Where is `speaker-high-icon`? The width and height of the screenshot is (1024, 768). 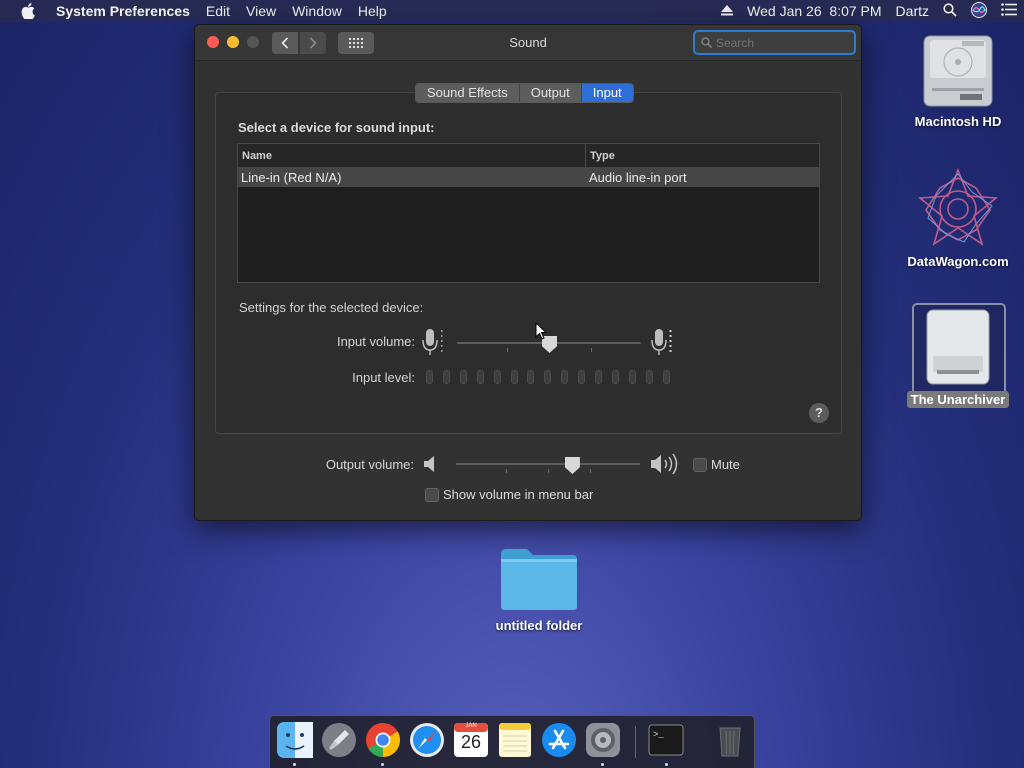 speaker-high-icon is located at coordinates (667, 465).